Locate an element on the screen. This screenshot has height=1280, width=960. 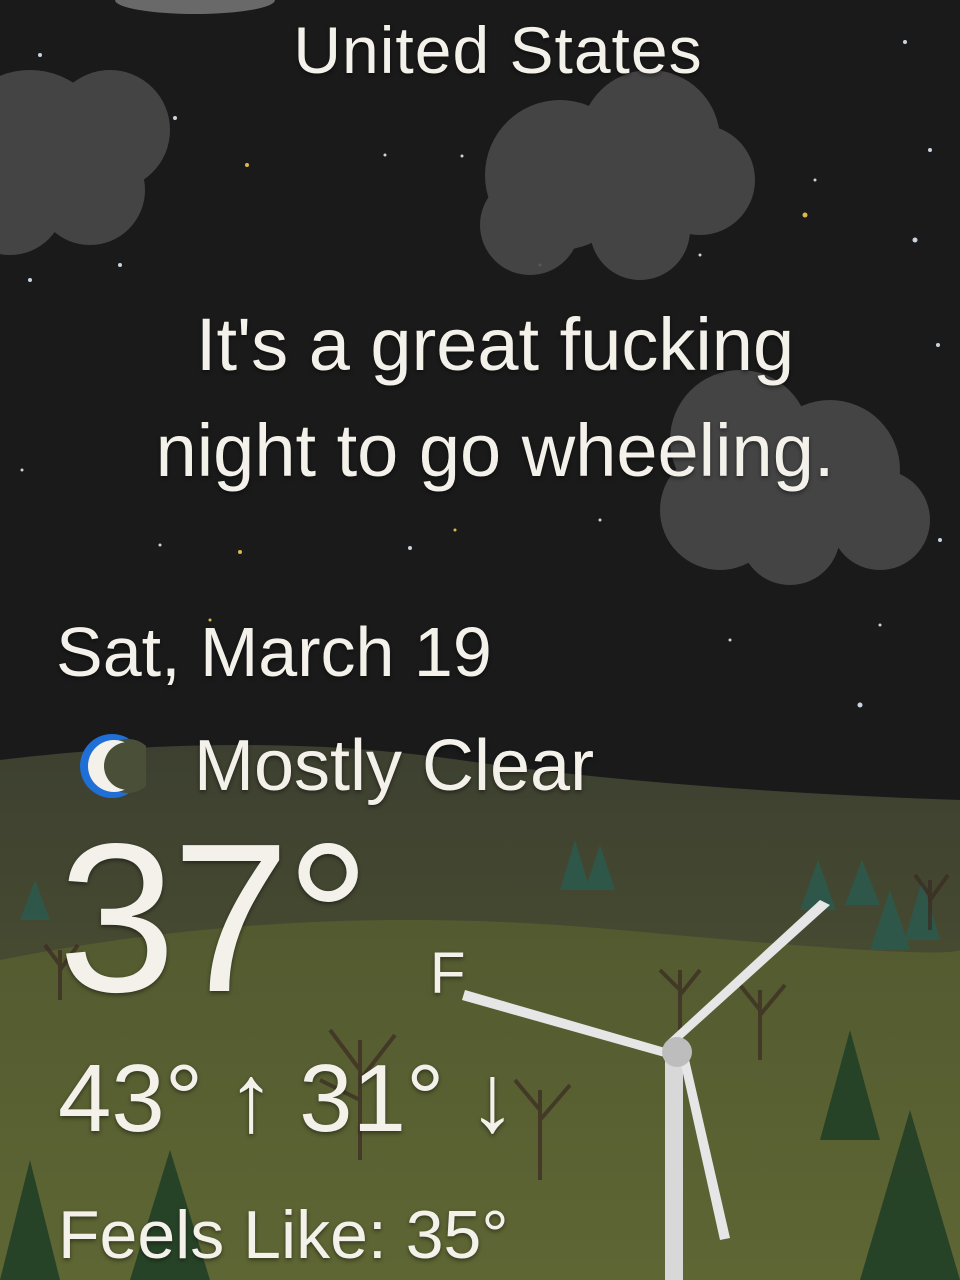
condition-row: Mostly Clear is located at coordinates (334, 766).